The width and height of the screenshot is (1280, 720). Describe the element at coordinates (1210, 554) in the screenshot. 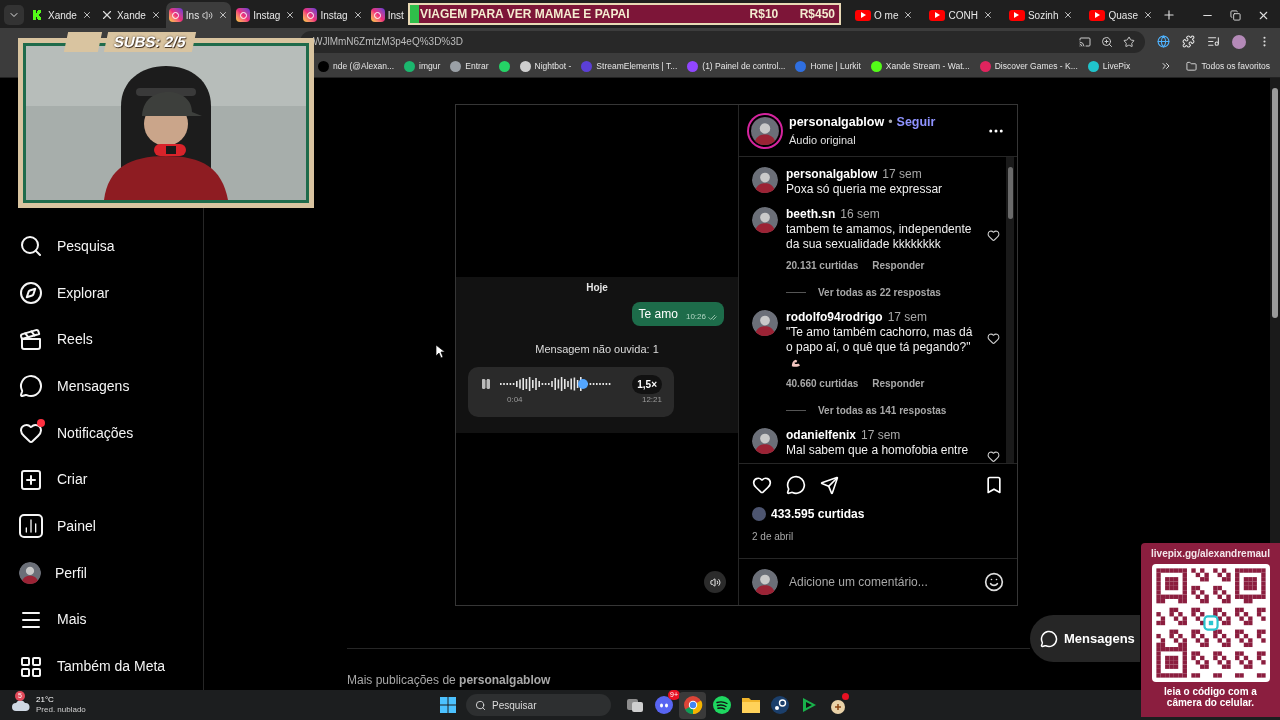

I see `donation-url: livepix.gg/alexandremaul` at that location.